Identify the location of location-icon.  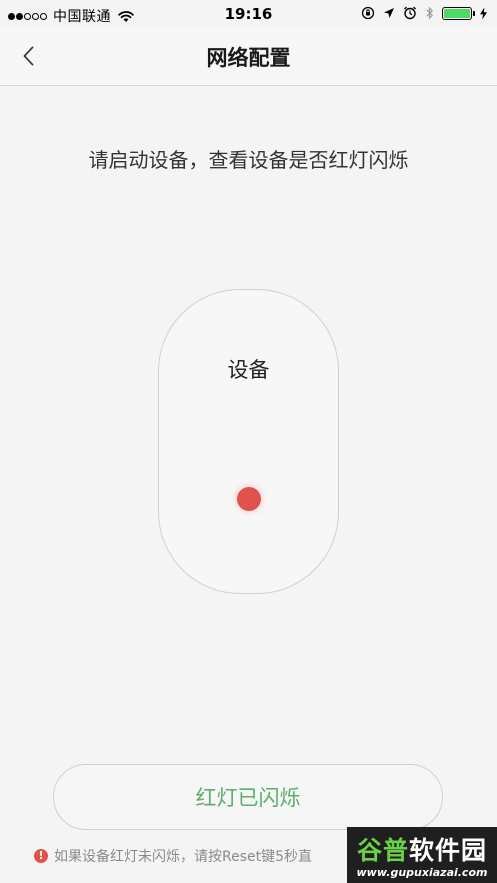
(389, 13).